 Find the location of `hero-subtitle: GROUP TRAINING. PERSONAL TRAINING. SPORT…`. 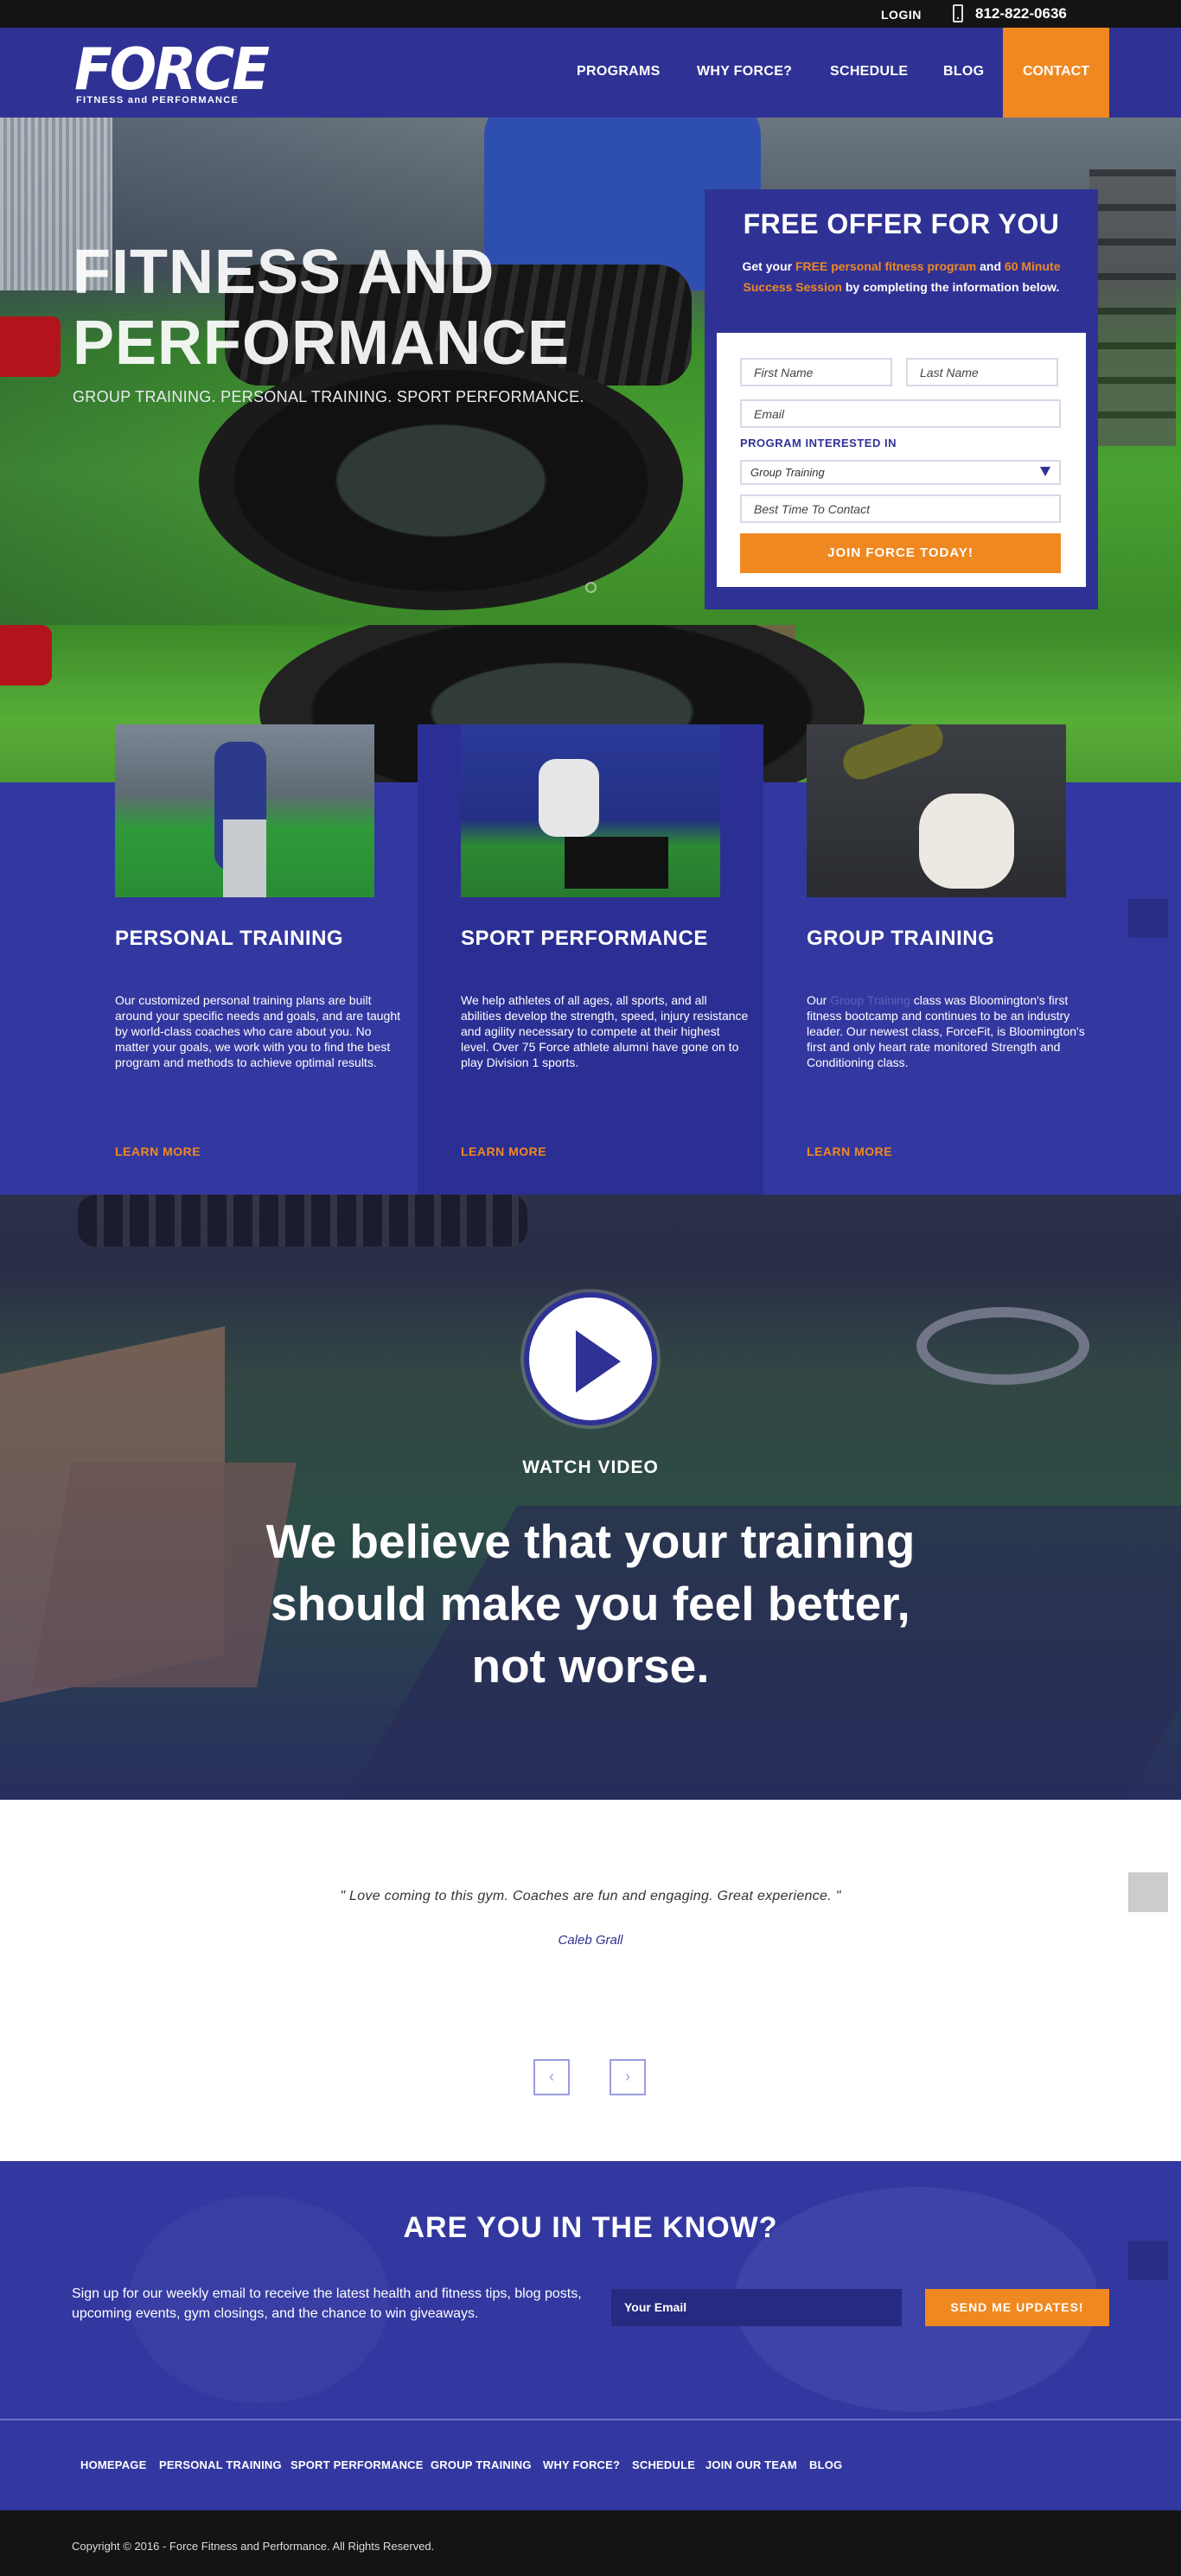

hero-subtitle: GROUP TRAINING. PERSONAL TRAINING. SPORT… is located at coordinates (328, 396).